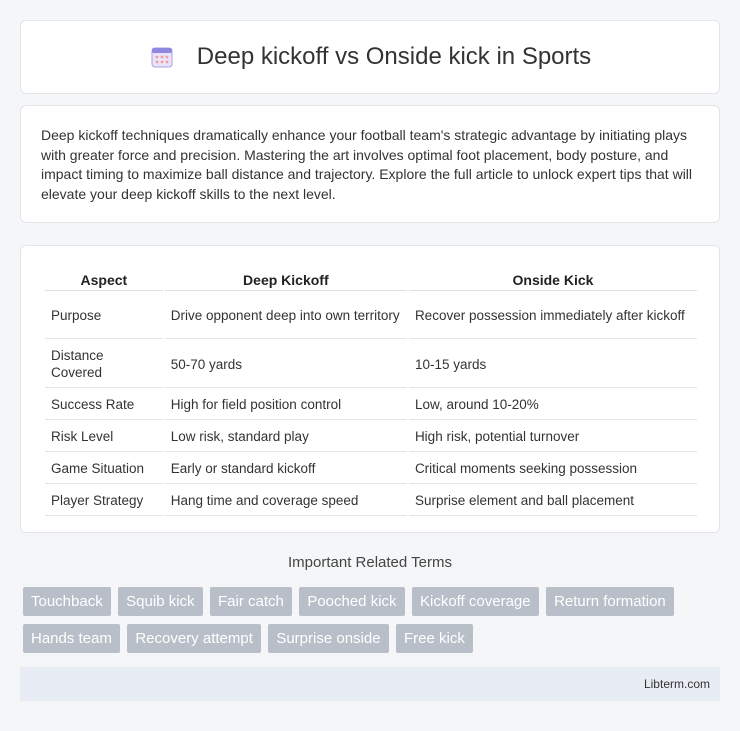 Image resolution: width=740 pixels, height=731 pixels. I want to click on row-onside-kick: Surprise element and ball placement, so click(552, 501).